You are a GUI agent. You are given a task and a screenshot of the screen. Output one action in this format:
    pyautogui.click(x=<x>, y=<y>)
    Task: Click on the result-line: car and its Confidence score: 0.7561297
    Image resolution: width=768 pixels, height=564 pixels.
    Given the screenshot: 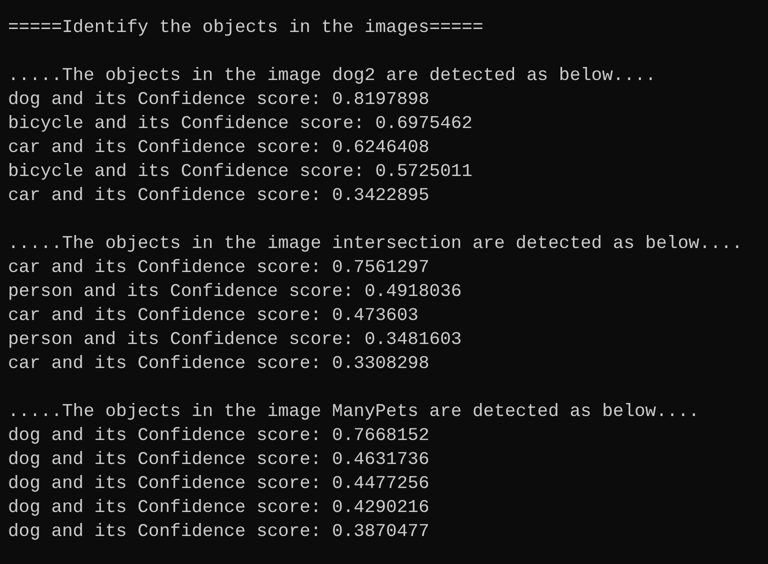 What is the action you would take?
    pyautogui.click(x=219, y=268)
    